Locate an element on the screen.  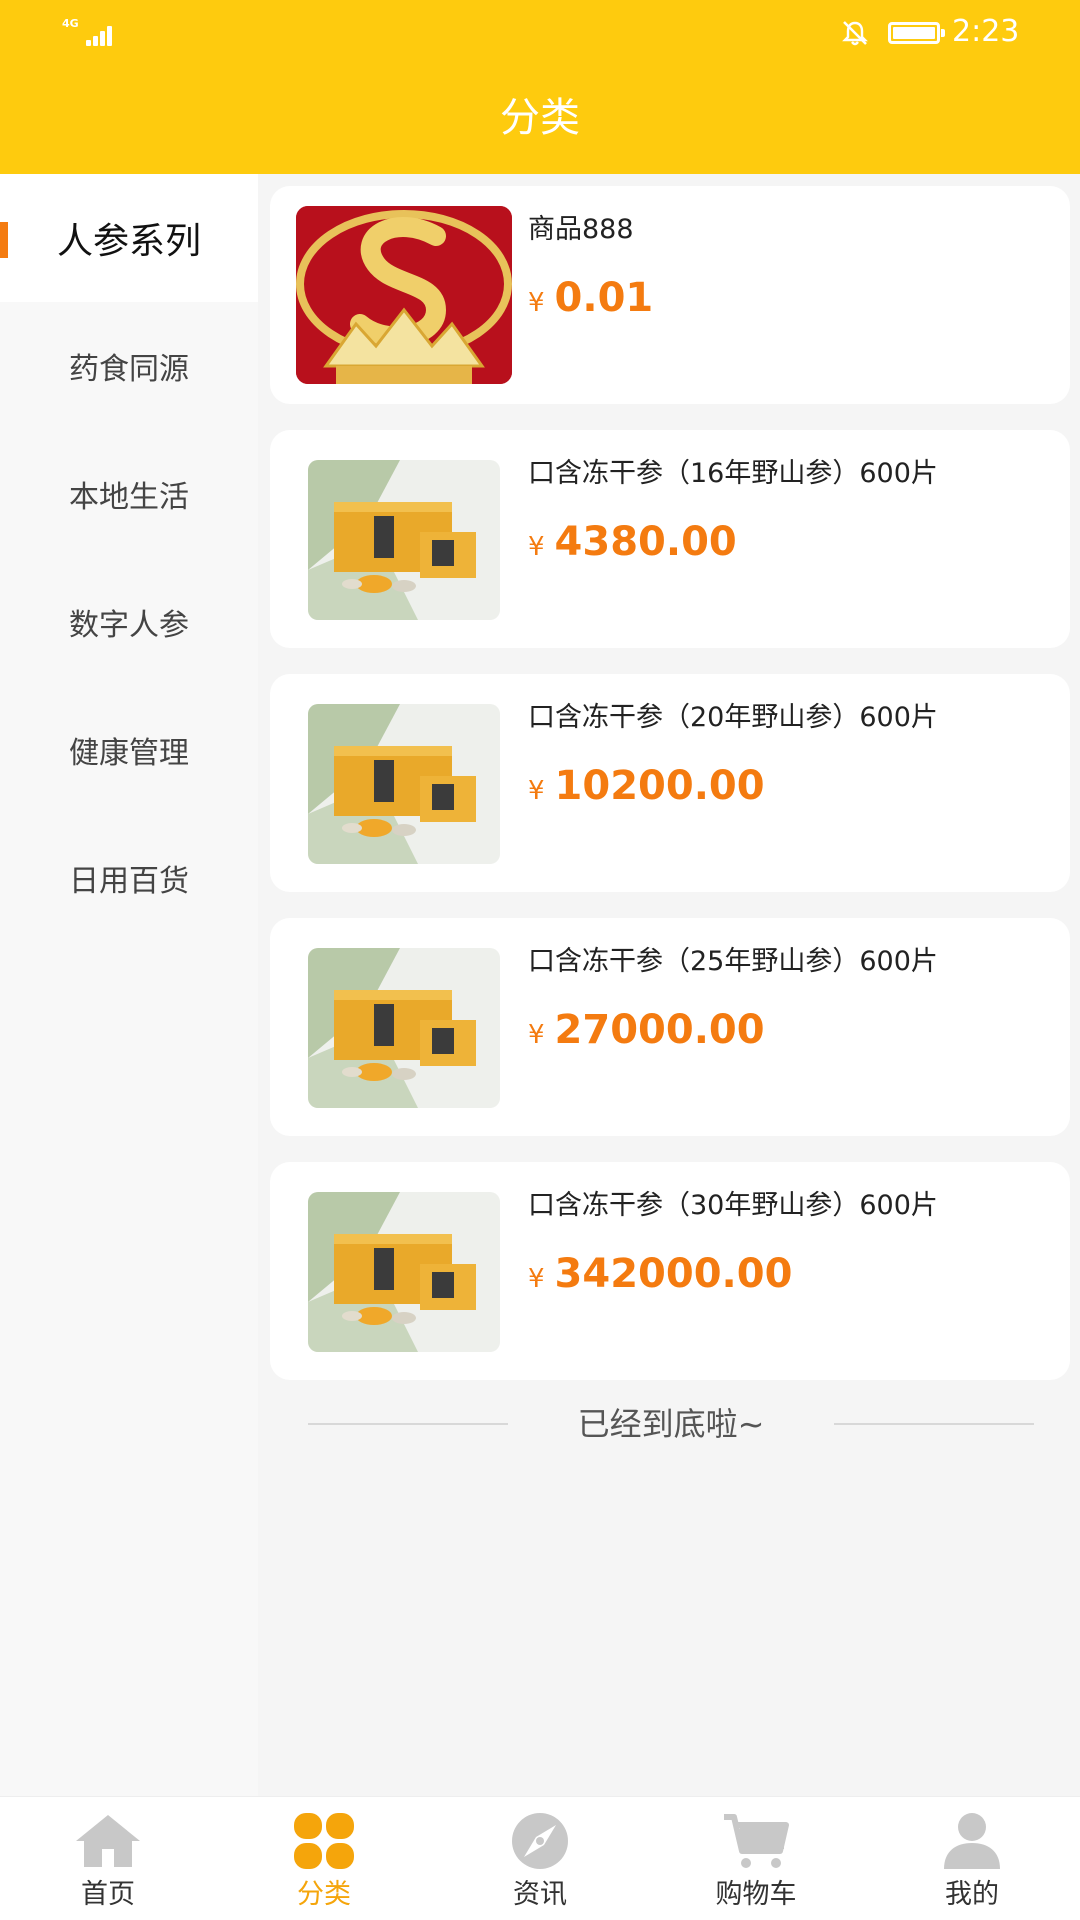
network-type: 4G is located at coordinates (70, 23).